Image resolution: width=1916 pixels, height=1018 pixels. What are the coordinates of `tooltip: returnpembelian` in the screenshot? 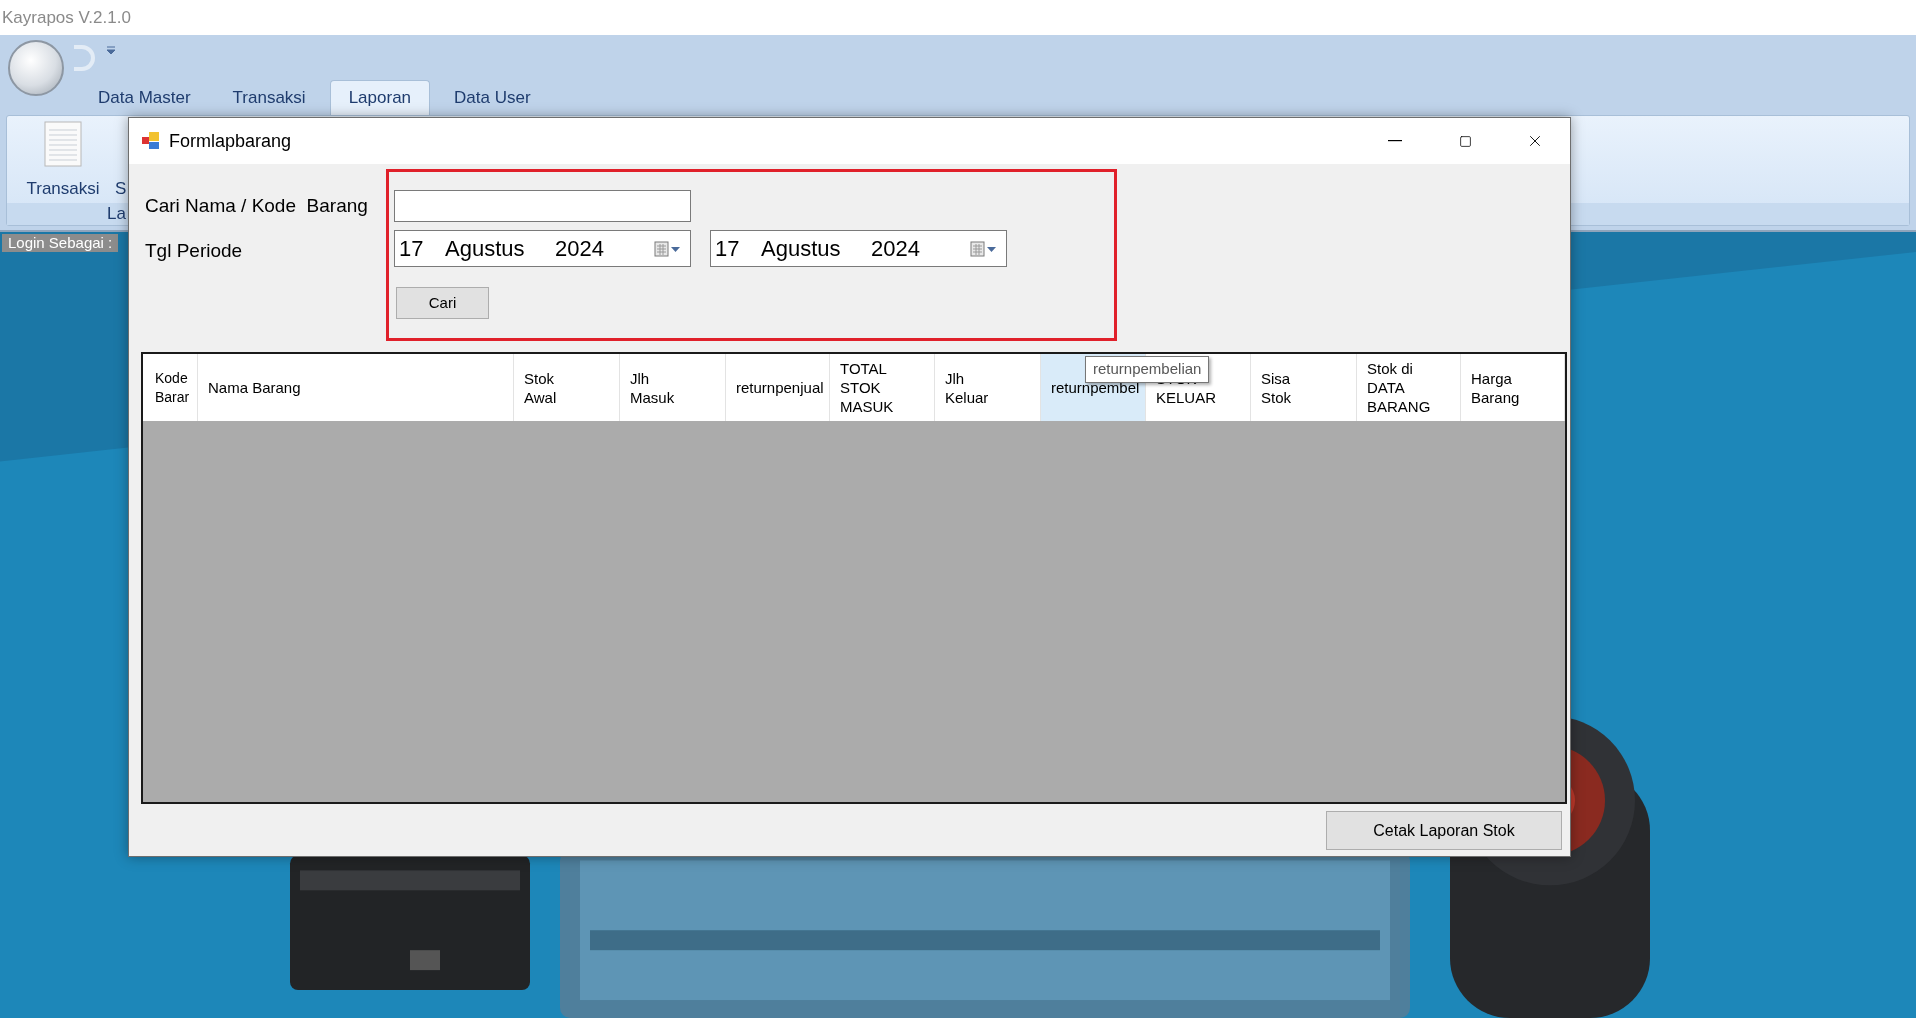 It's located at (1147, 369).